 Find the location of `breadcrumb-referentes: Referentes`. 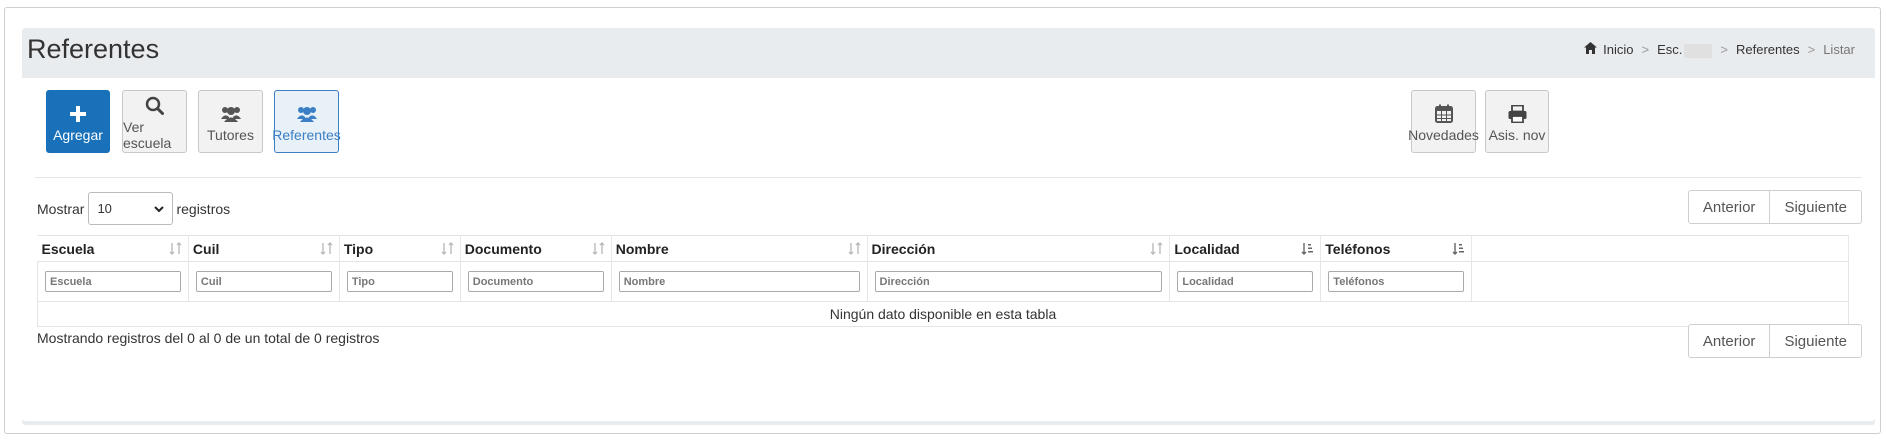

breadcrumb-referentes: Referentes is located at coordinates (1768, 49).